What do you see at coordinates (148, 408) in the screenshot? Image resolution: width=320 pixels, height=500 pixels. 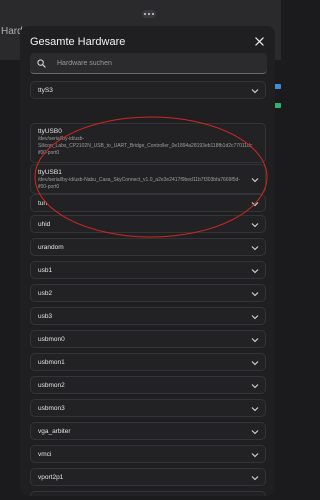 I see `list-item-usbmon3: usbmon3` at bounding box center [148, 408].